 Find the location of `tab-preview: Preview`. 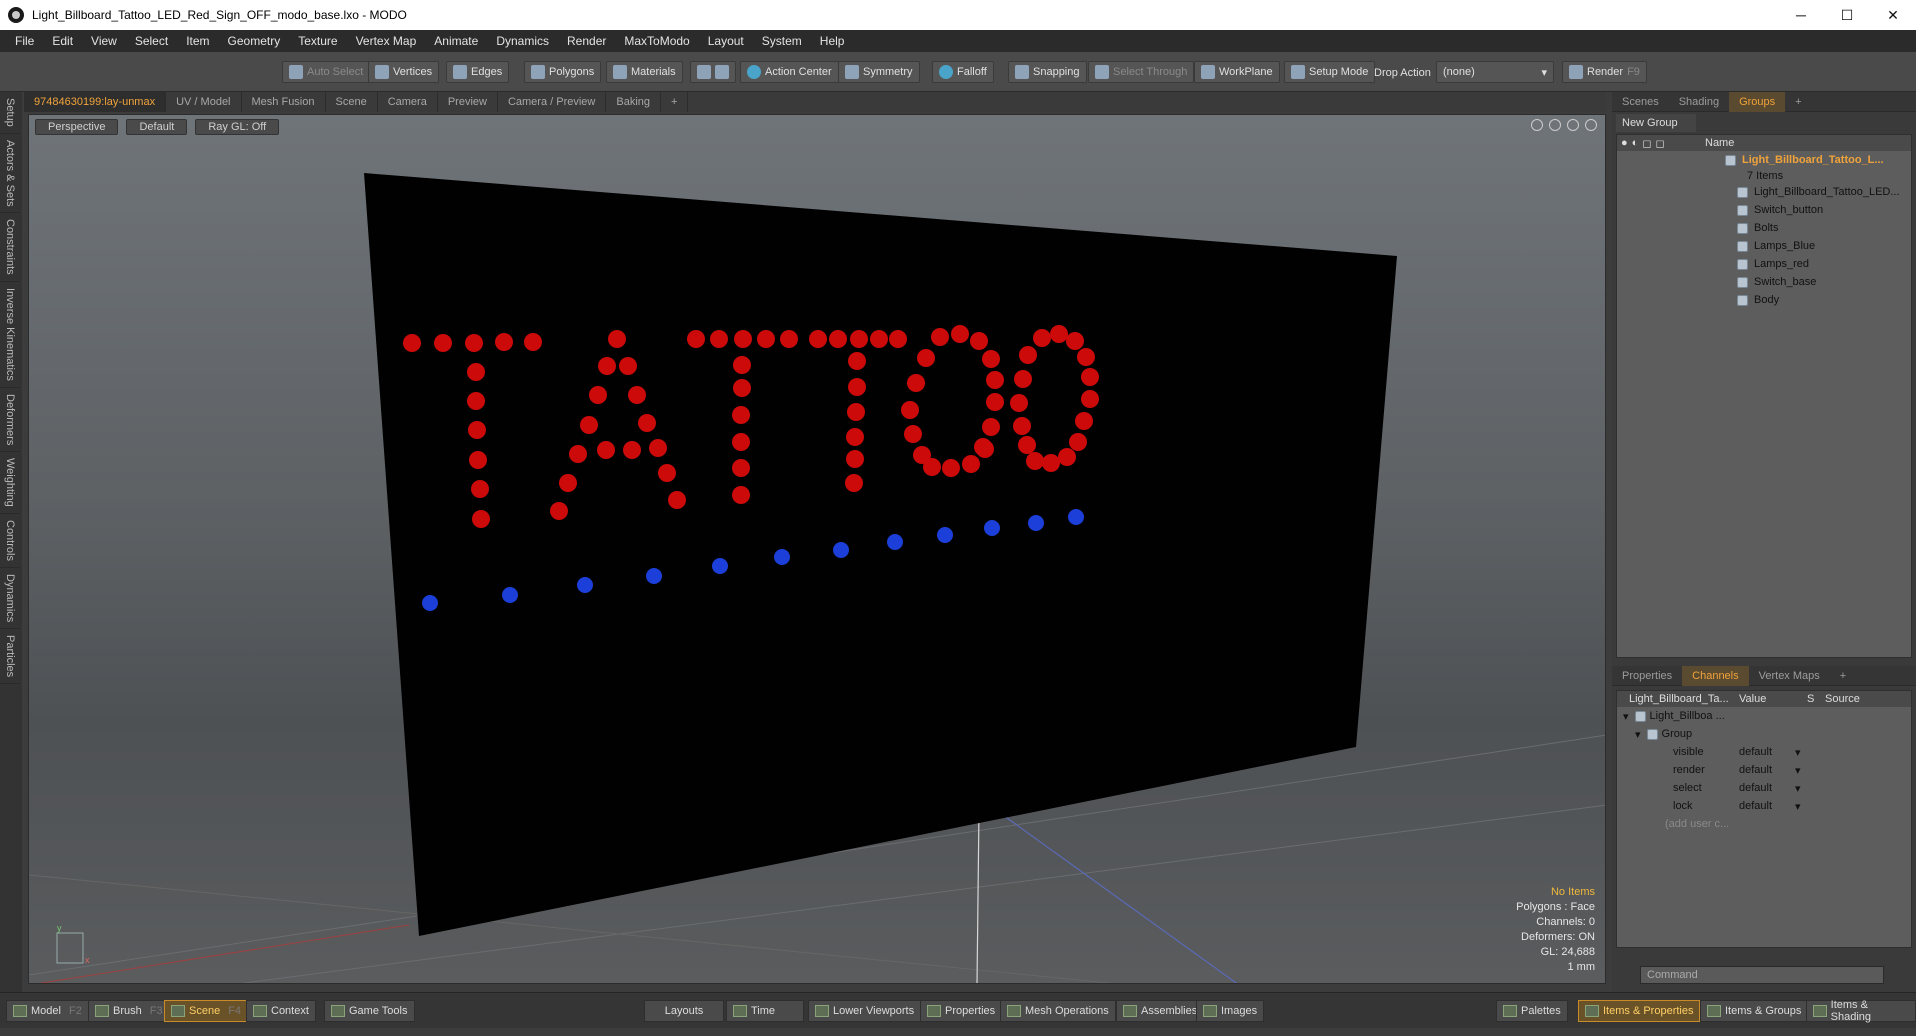

tab-preview: Preview is located at coordinates (468, 102).